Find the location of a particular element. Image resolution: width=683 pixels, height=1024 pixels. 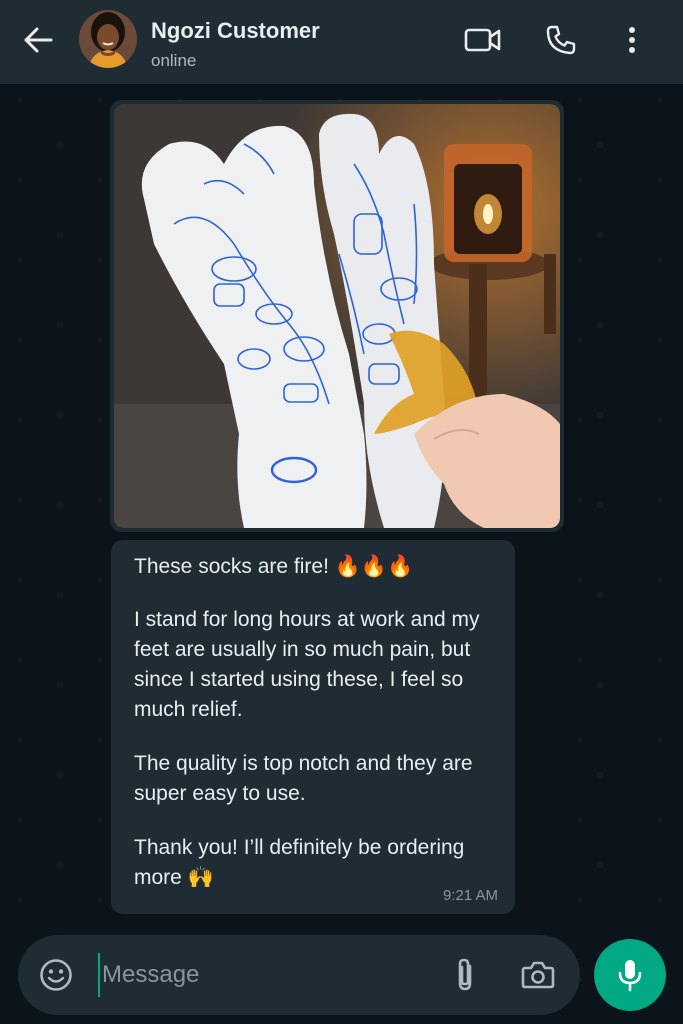

contact-name: Ngozi Customer is located at coordinates (235, 31).